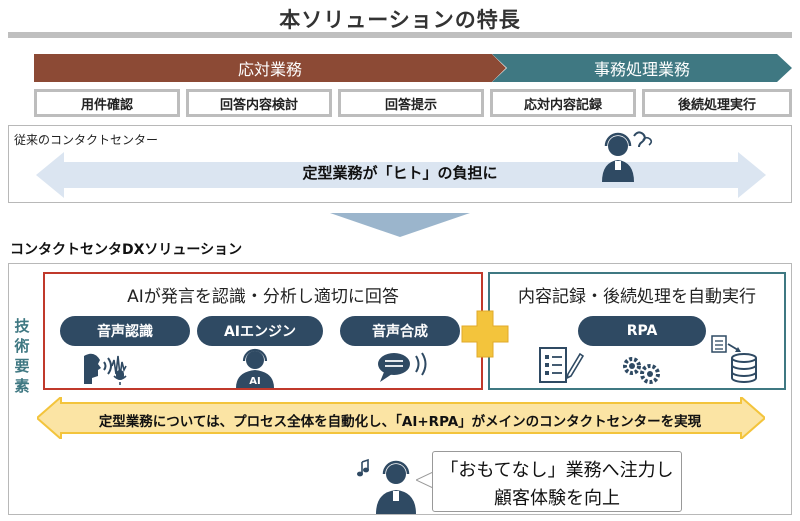 The width and height of the screenshot is (800, 521). What do you see at coordinates (561, 365) in the screenshot?
I see `checklist-icon` at bounding box center [561, 365].